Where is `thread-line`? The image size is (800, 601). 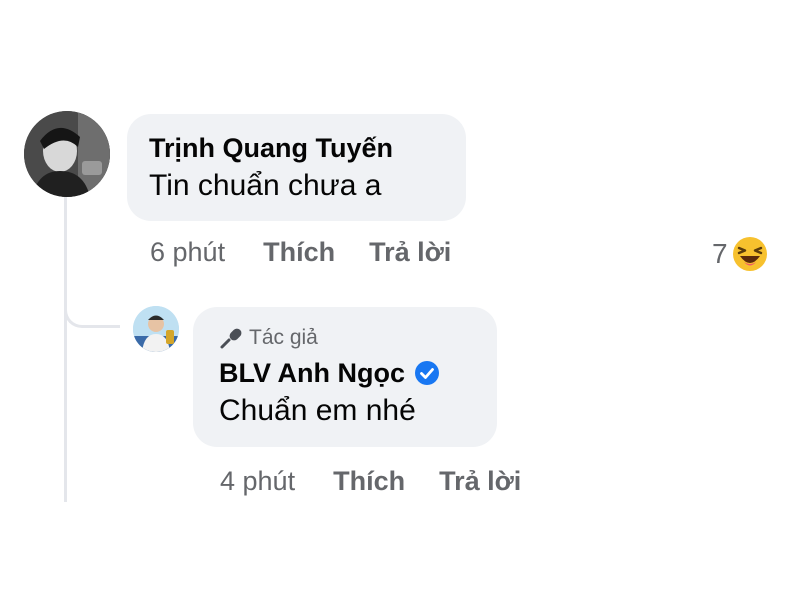 thread-line is located at coordinates (65, 349).